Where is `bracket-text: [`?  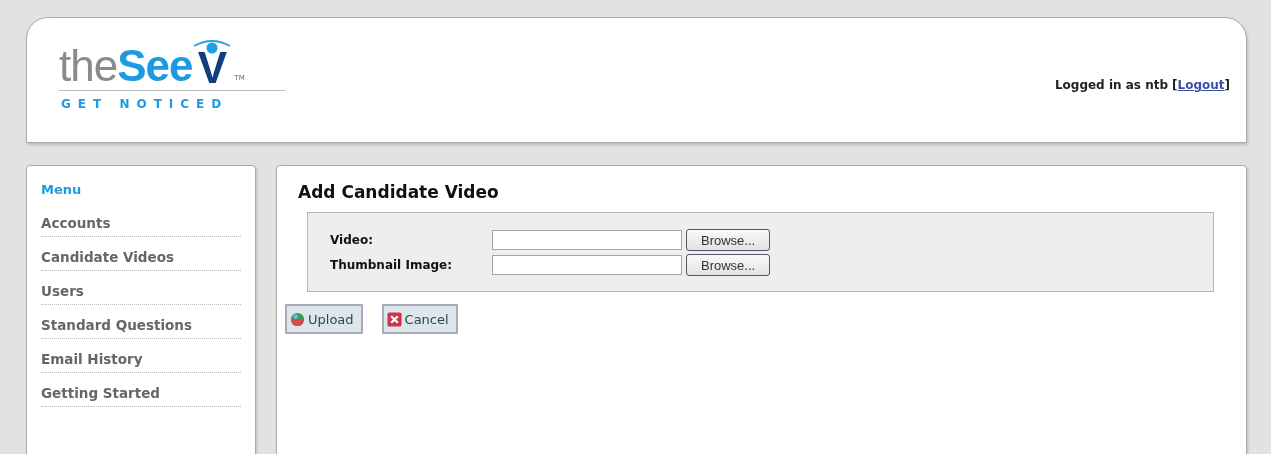 bracket-text: [ is located at coordinates (1175, 85).